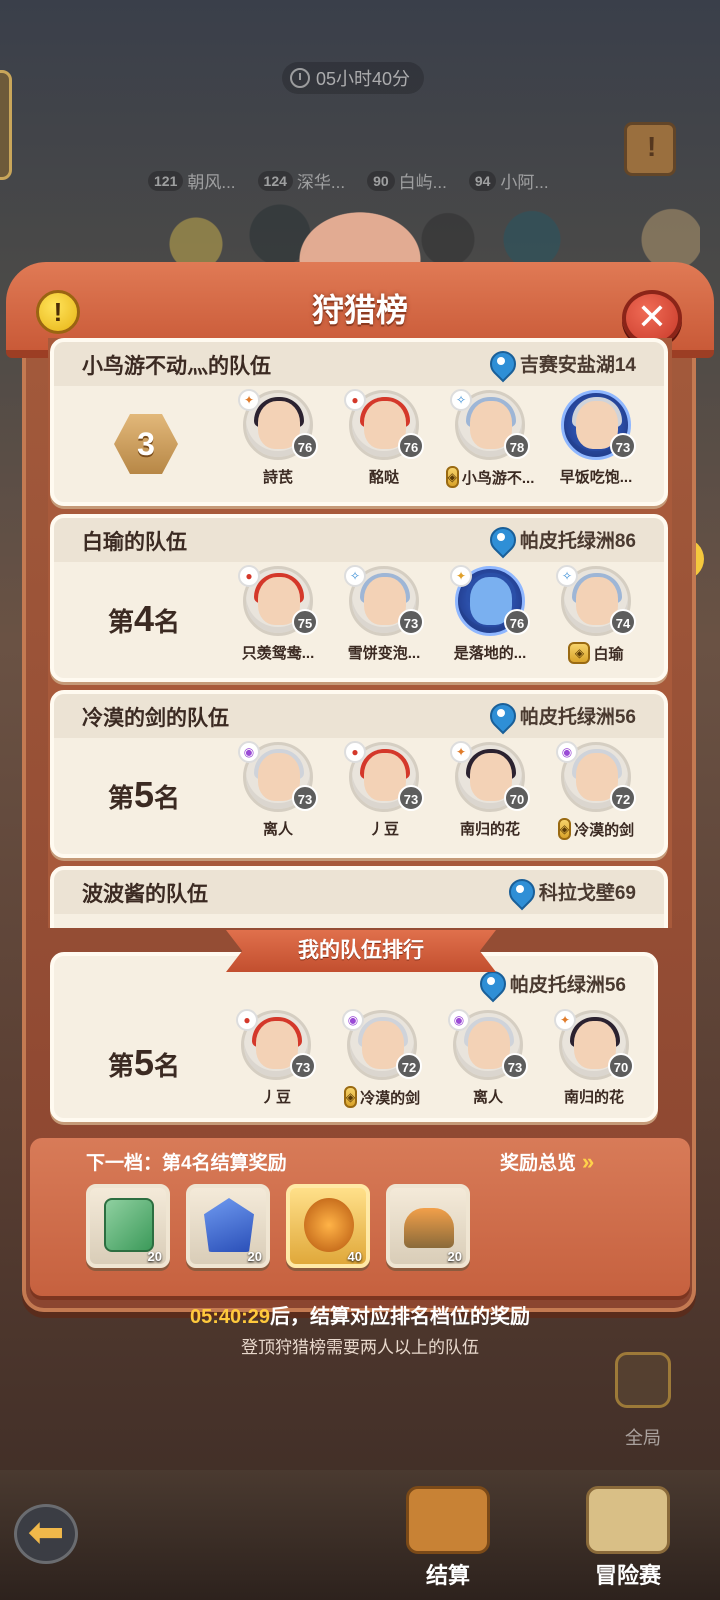 The width and height of the screenshot is (720, 1600). What do you see at coordinates (350, 1097) in the screenshot?
I see `leader-icon: ◈` at bounding box center [350, 1097].